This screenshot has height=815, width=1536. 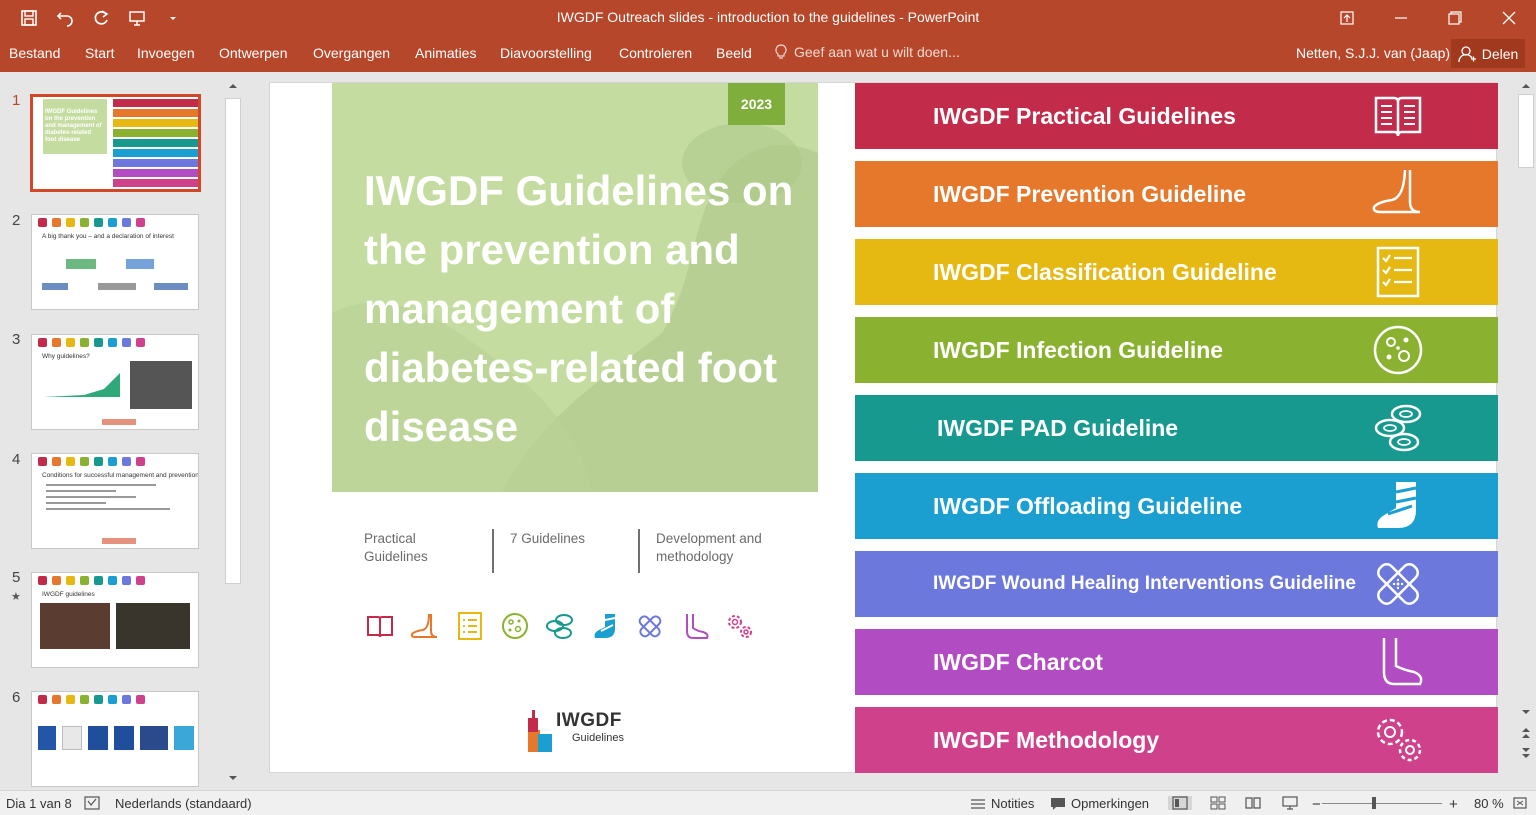 I want to click on band-pad-guideline: IWGDF PAD Guideline, so click(x=1176, y=428).